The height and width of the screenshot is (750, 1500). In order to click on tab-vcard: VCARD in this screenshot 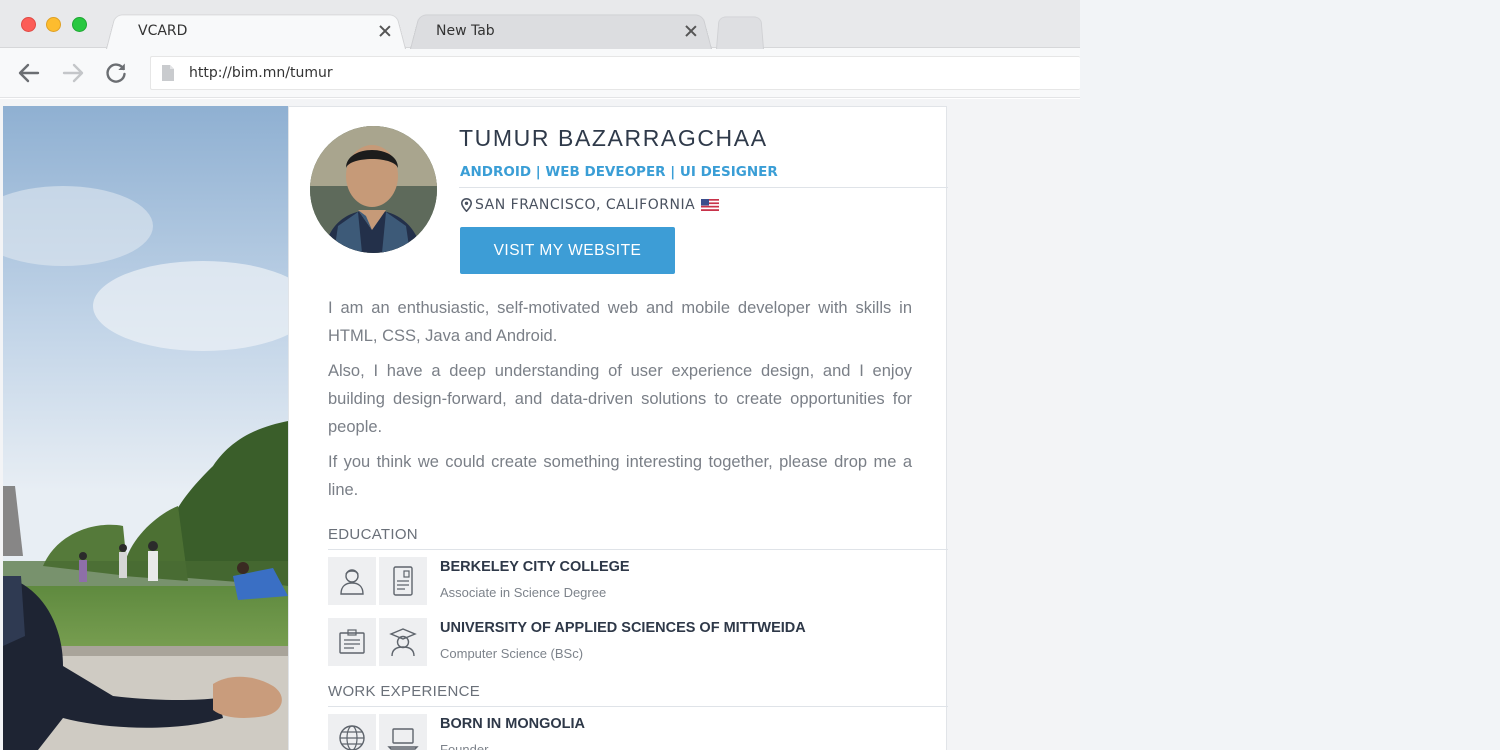, I will do `click(256, 31)`.